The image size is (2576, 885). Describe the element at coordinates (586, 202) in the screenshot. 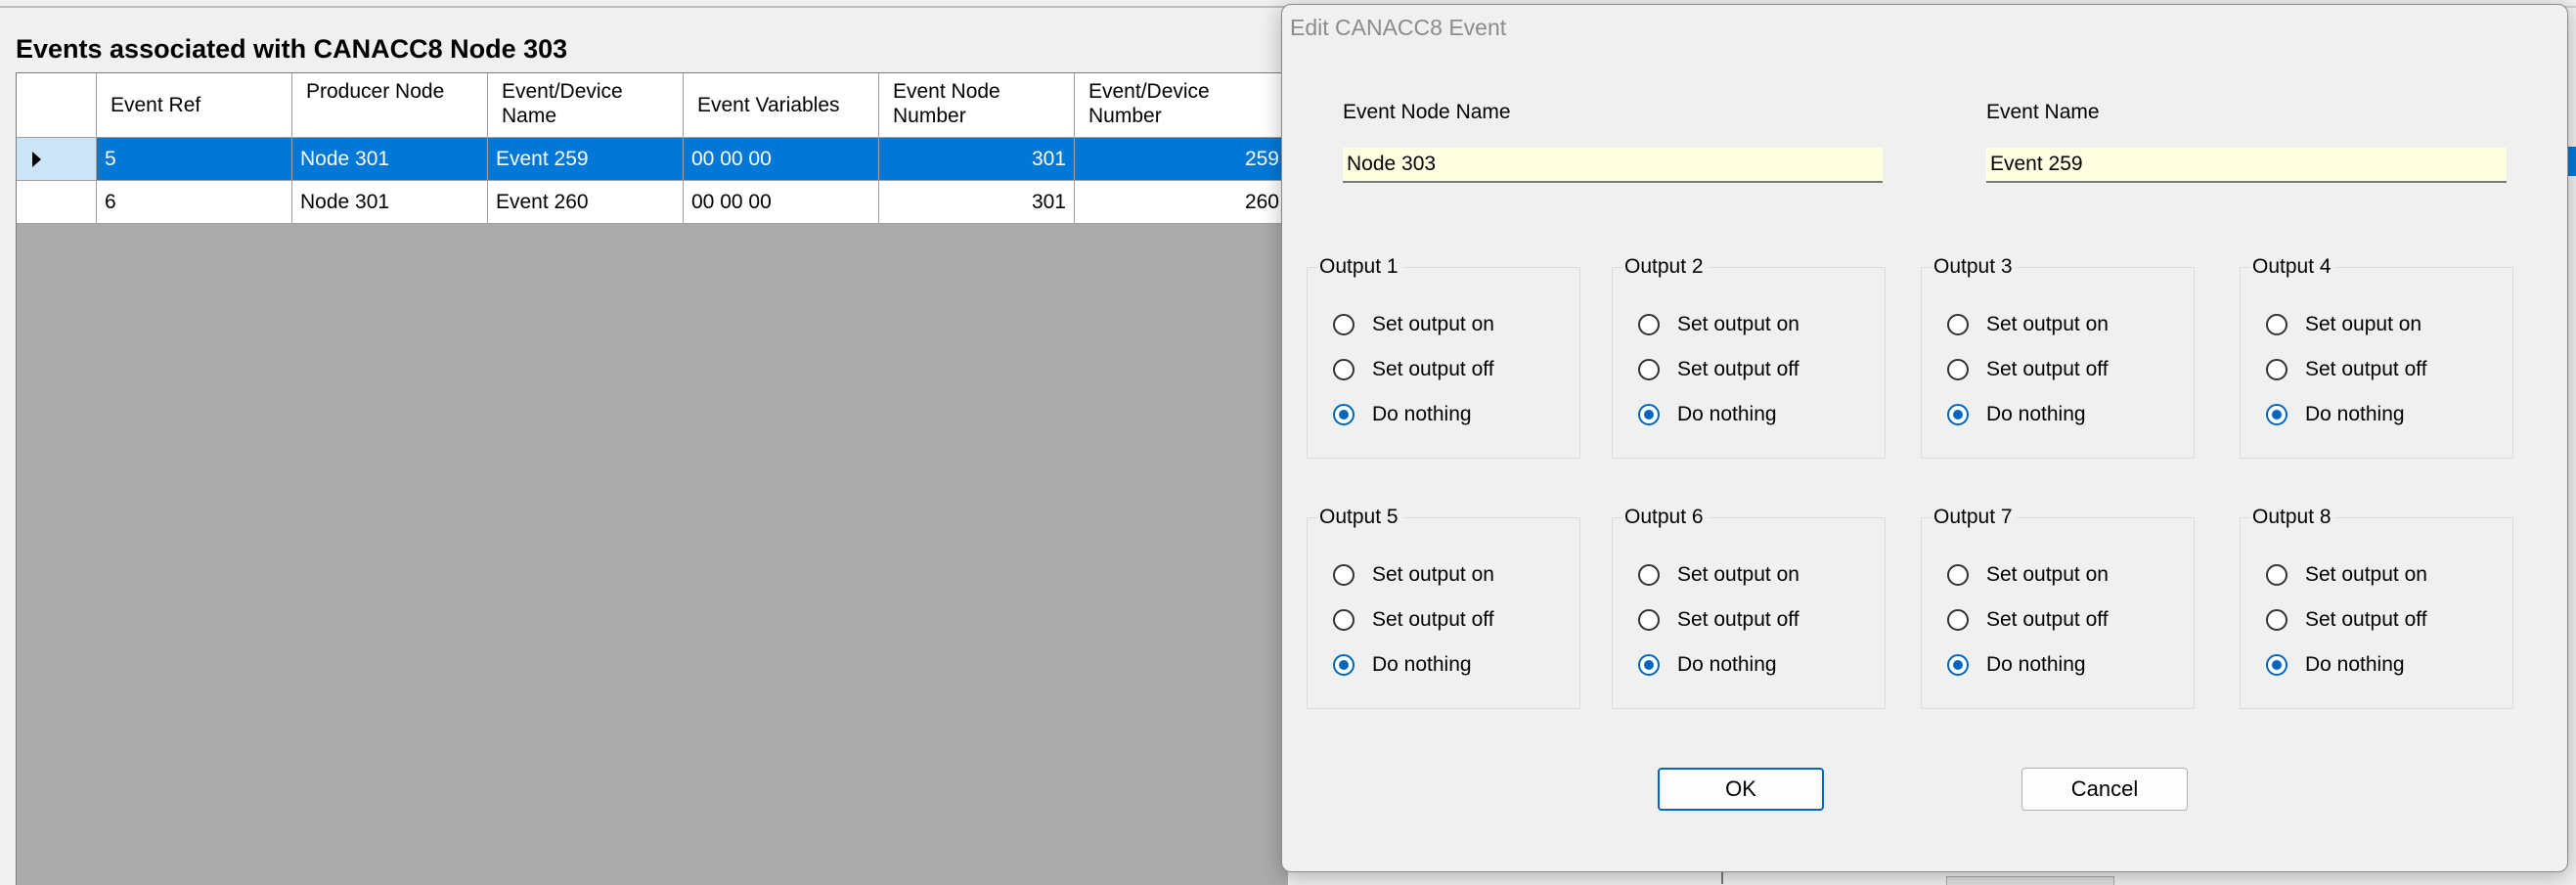

I see `cell-event-device-name: Event 260` at that location.